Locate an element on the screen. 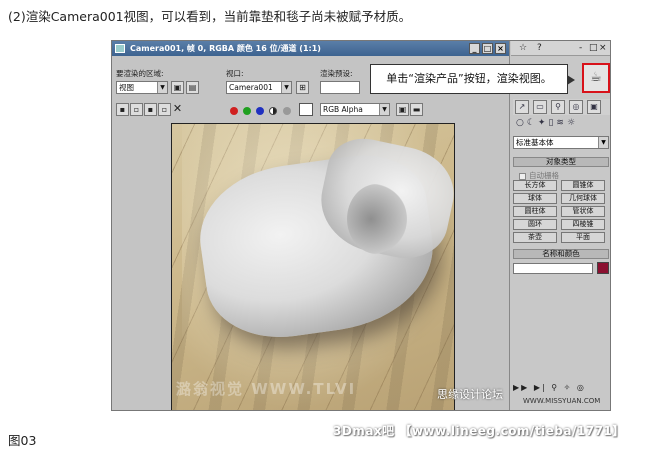  area-value: 视图 is located at coordinates (126, 87).